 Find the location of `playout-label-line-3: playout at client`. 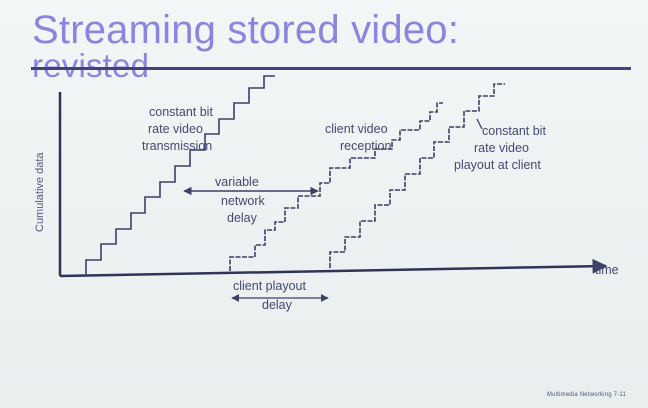

playout-label-line-3: playout at client is located at coordinates (497, 165).